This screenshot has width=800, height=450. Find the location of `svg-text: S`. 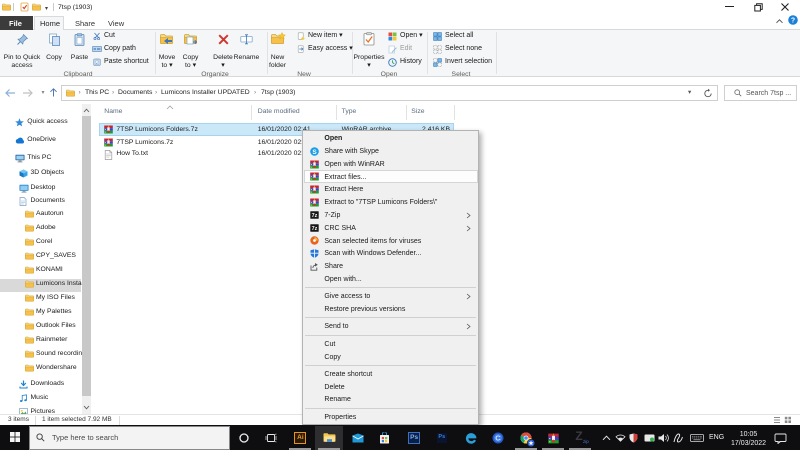

svg-text: S is located at coordinates (314, 152).